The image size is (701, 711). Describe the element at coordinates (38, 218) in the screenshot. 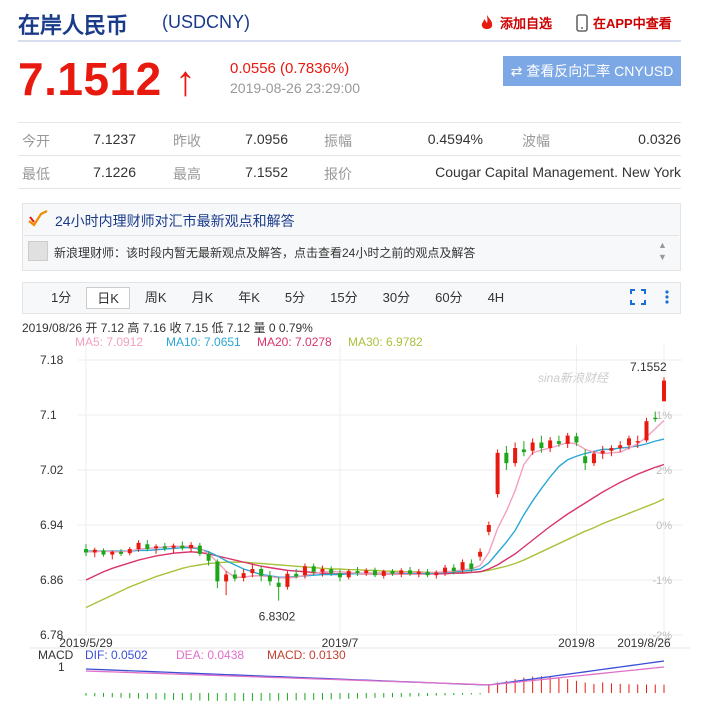

I see `trend-icon` at that location.